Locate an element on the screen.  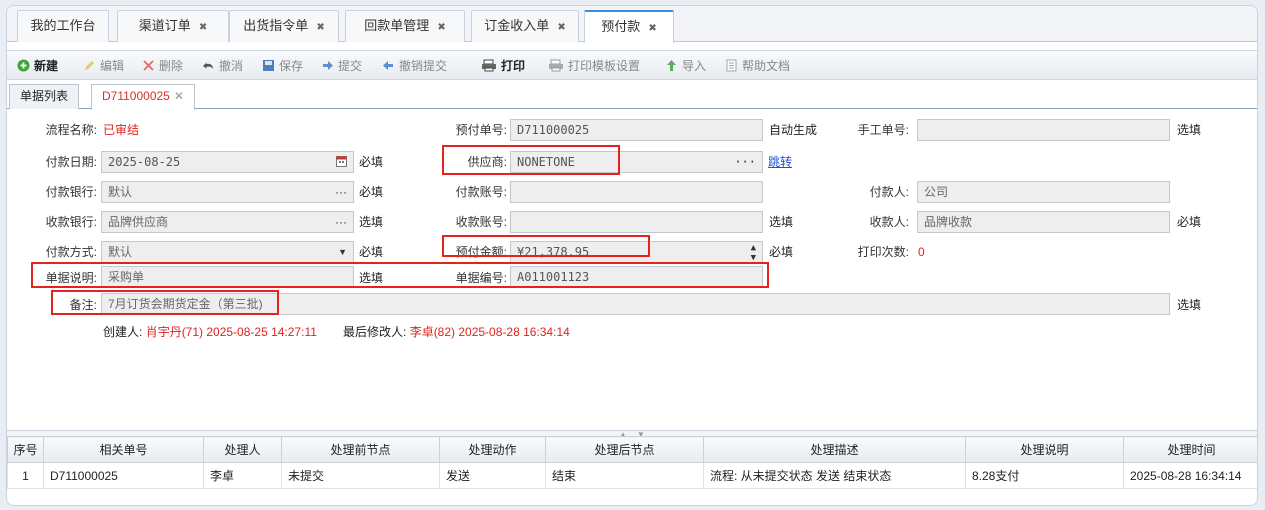
cancel-submit-button: 撤销提交 is located at coordinates (414, 66).